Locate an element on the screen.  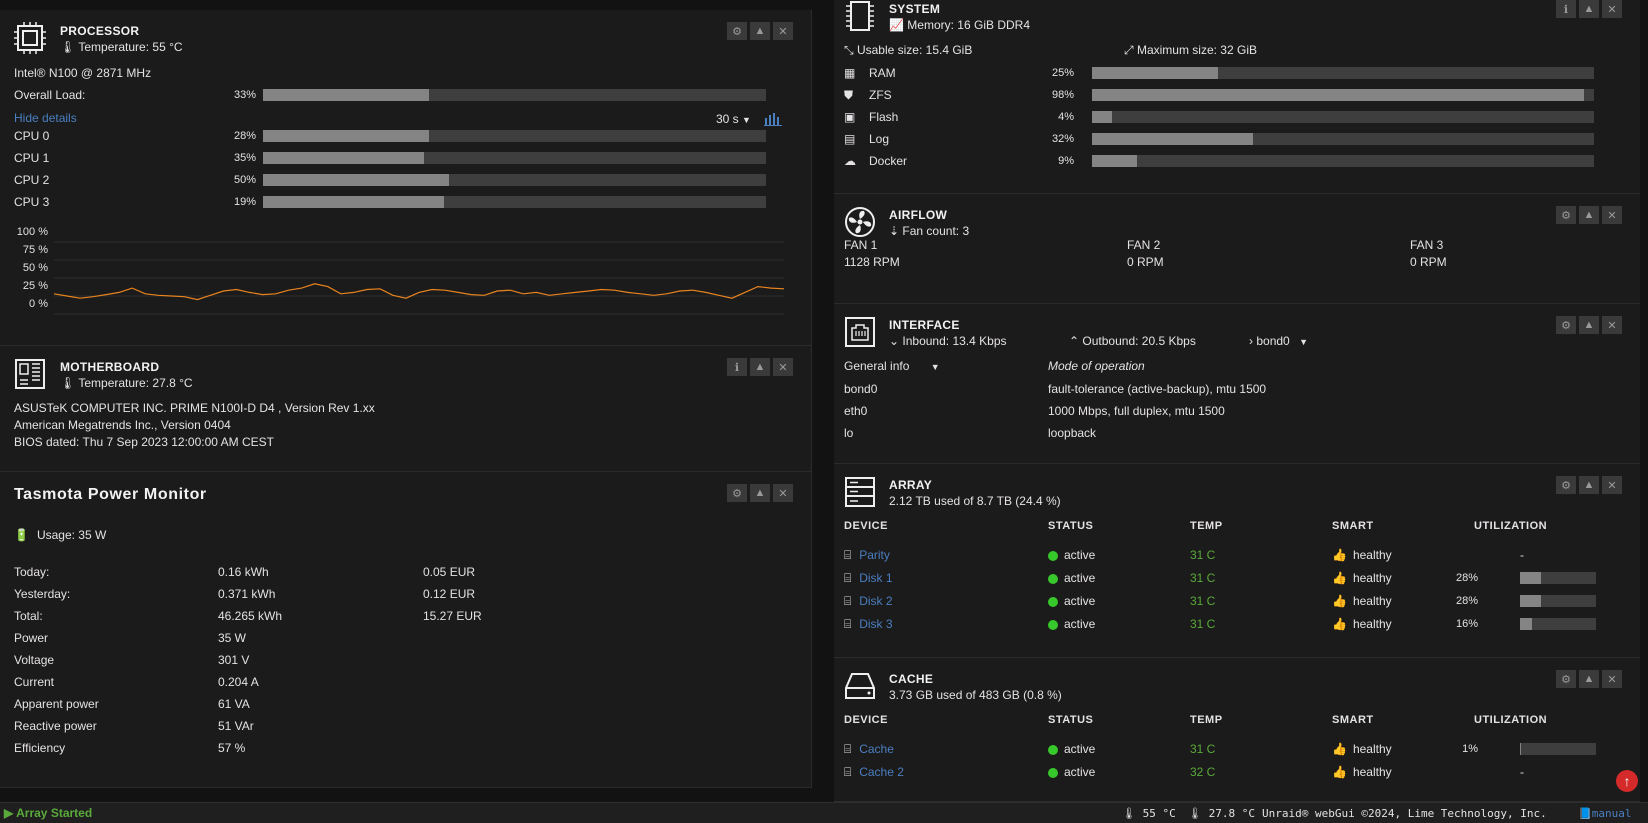
footer-cpu-temp: 🌡 55 °C is located at coordinates (1149, 813).